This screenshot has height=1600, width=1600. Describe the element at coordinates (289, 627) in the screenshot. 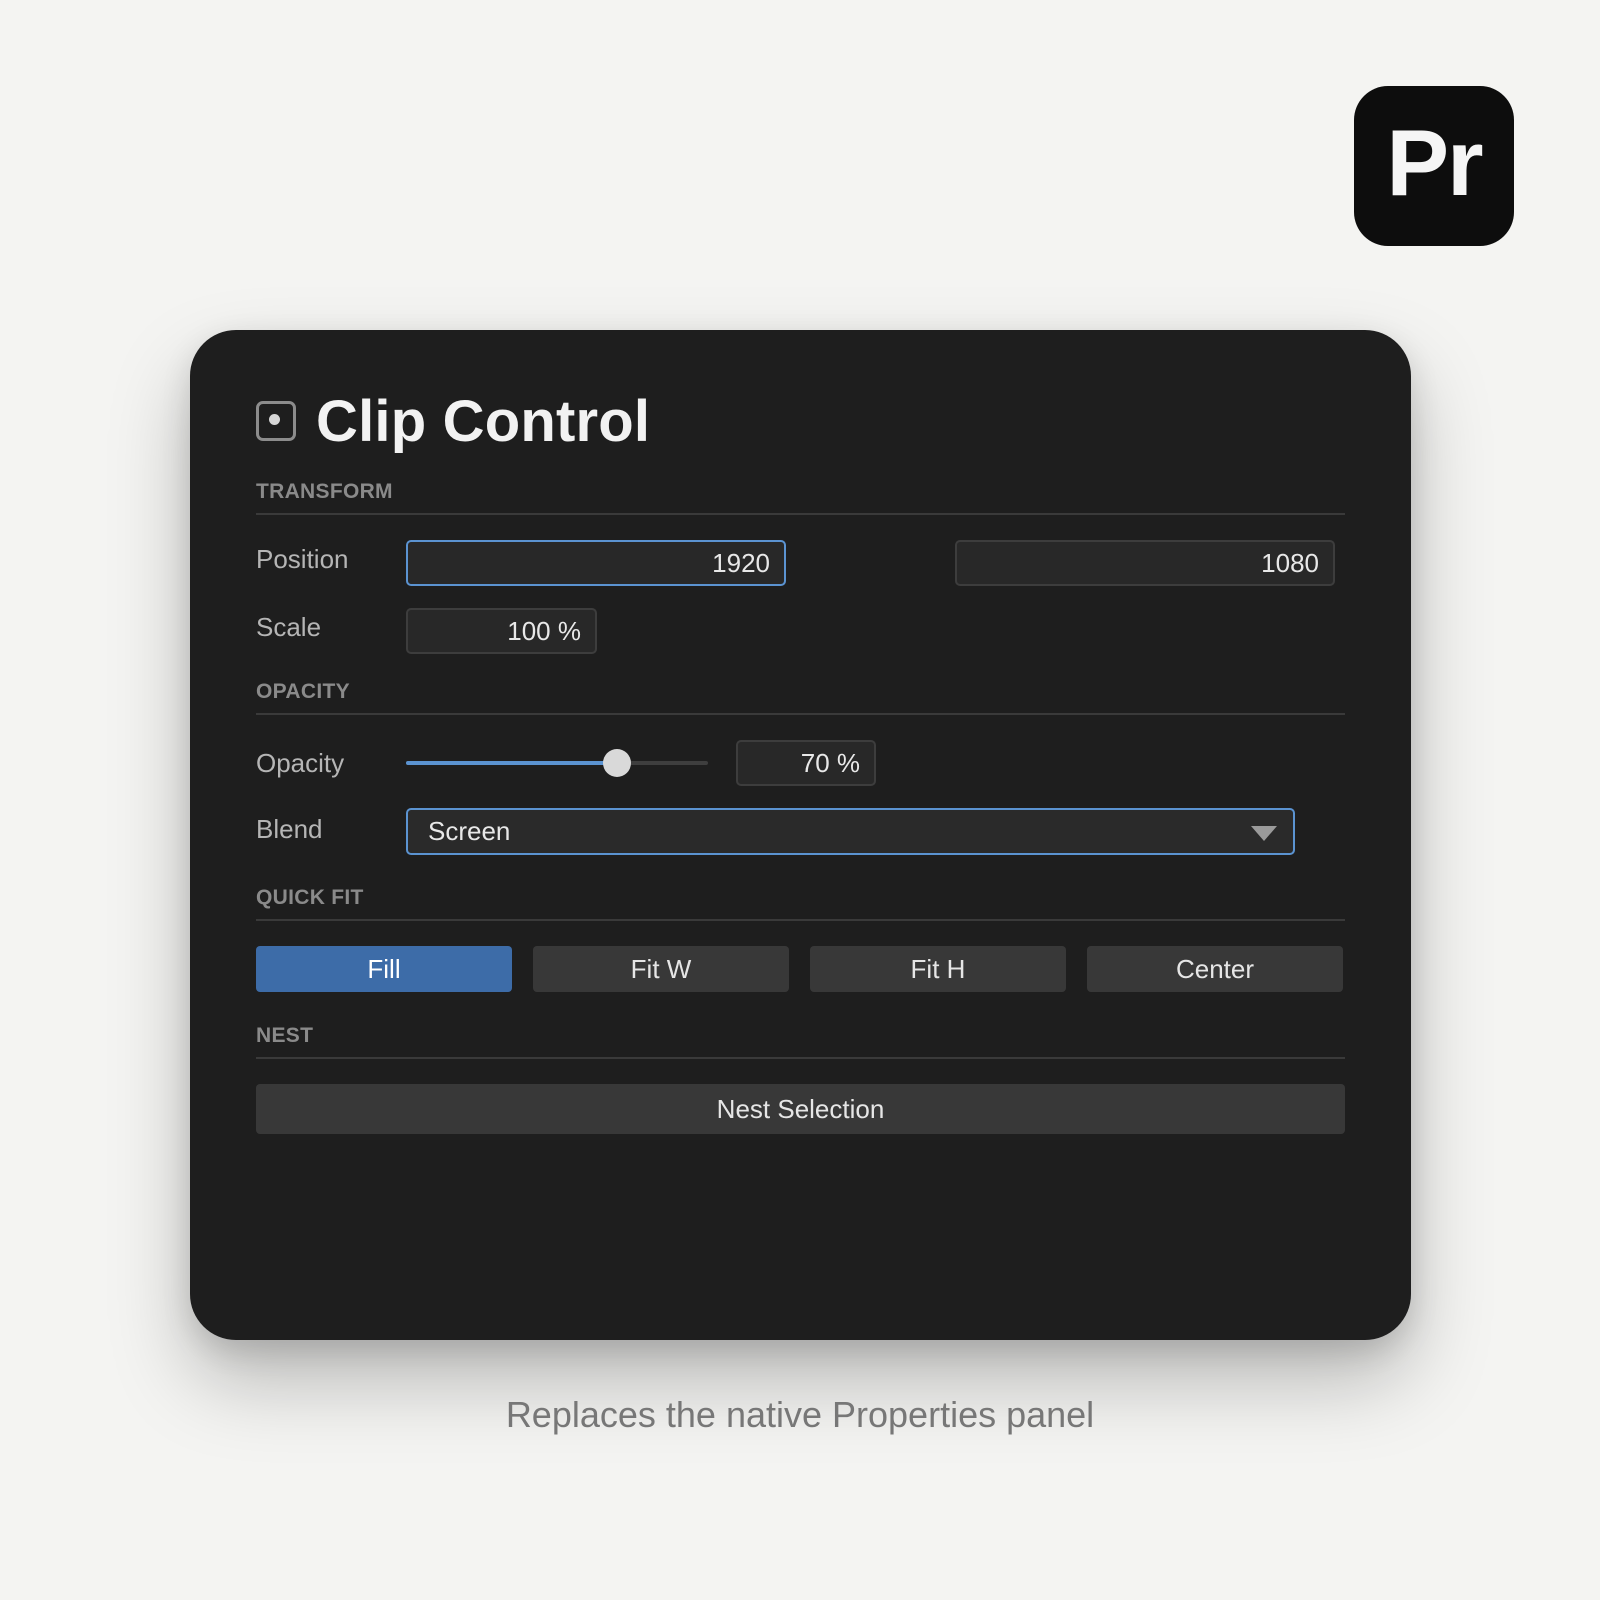

I see `scale-label: Scale` at that location.